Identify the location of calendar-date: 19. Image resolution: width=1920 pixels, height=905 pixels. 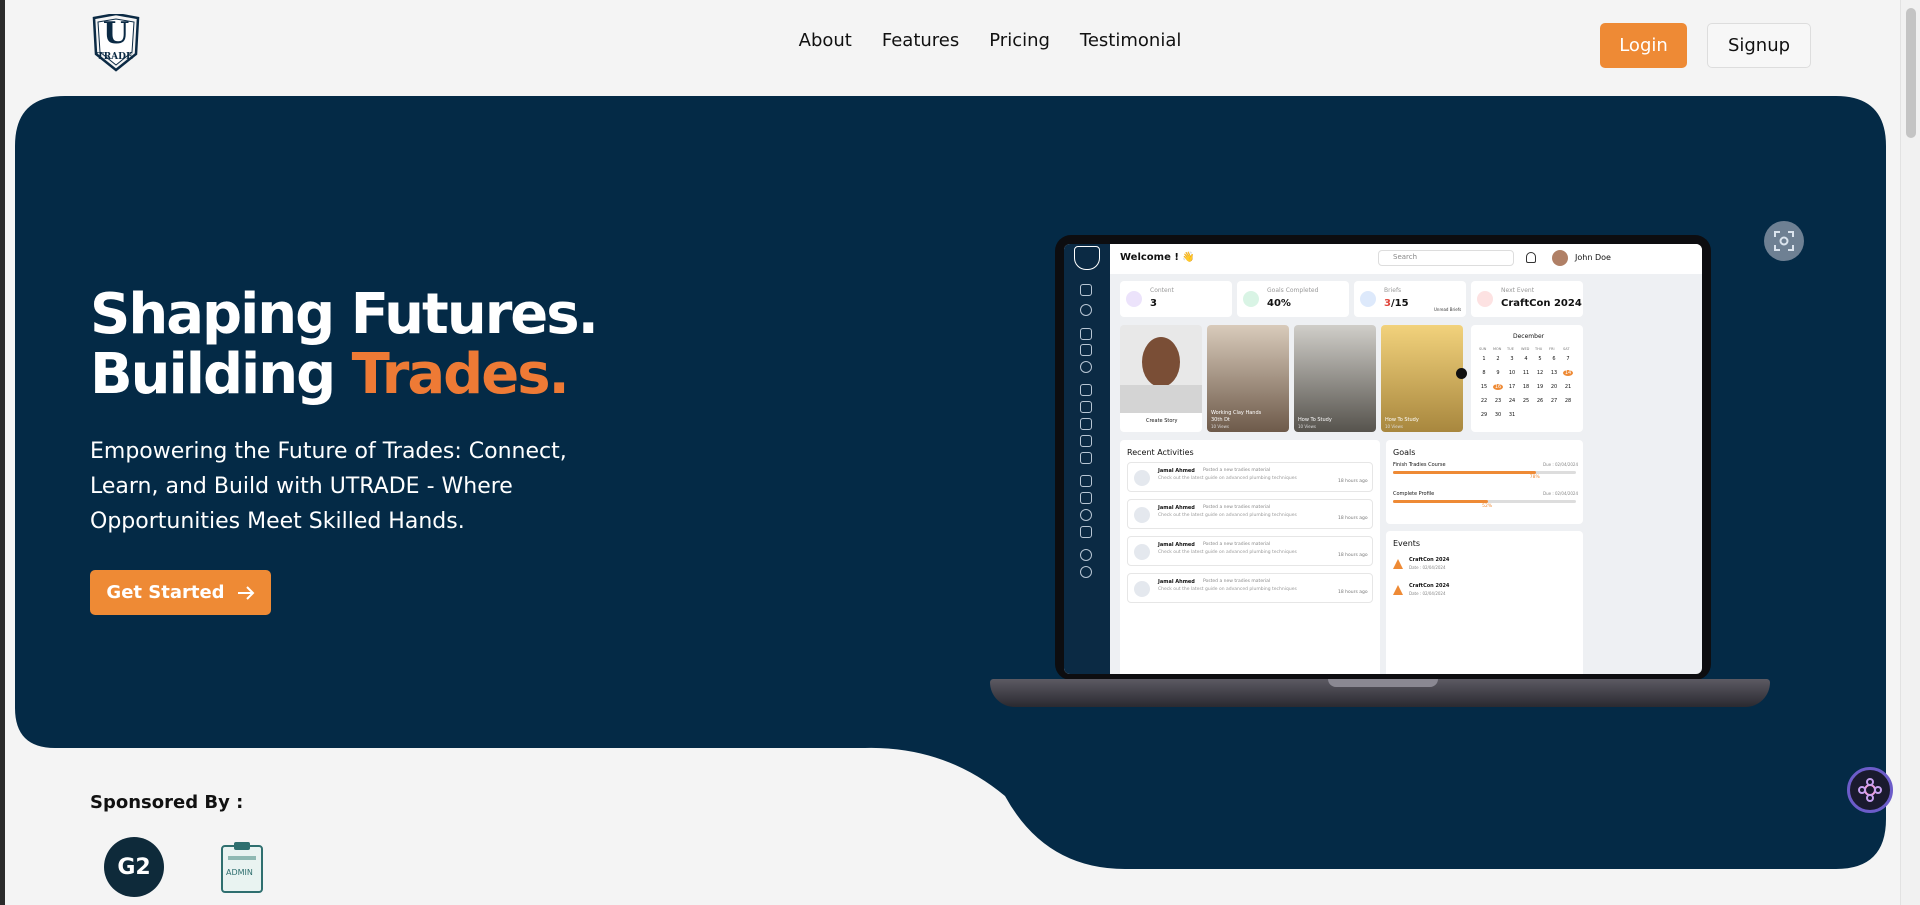
(1540, 387).